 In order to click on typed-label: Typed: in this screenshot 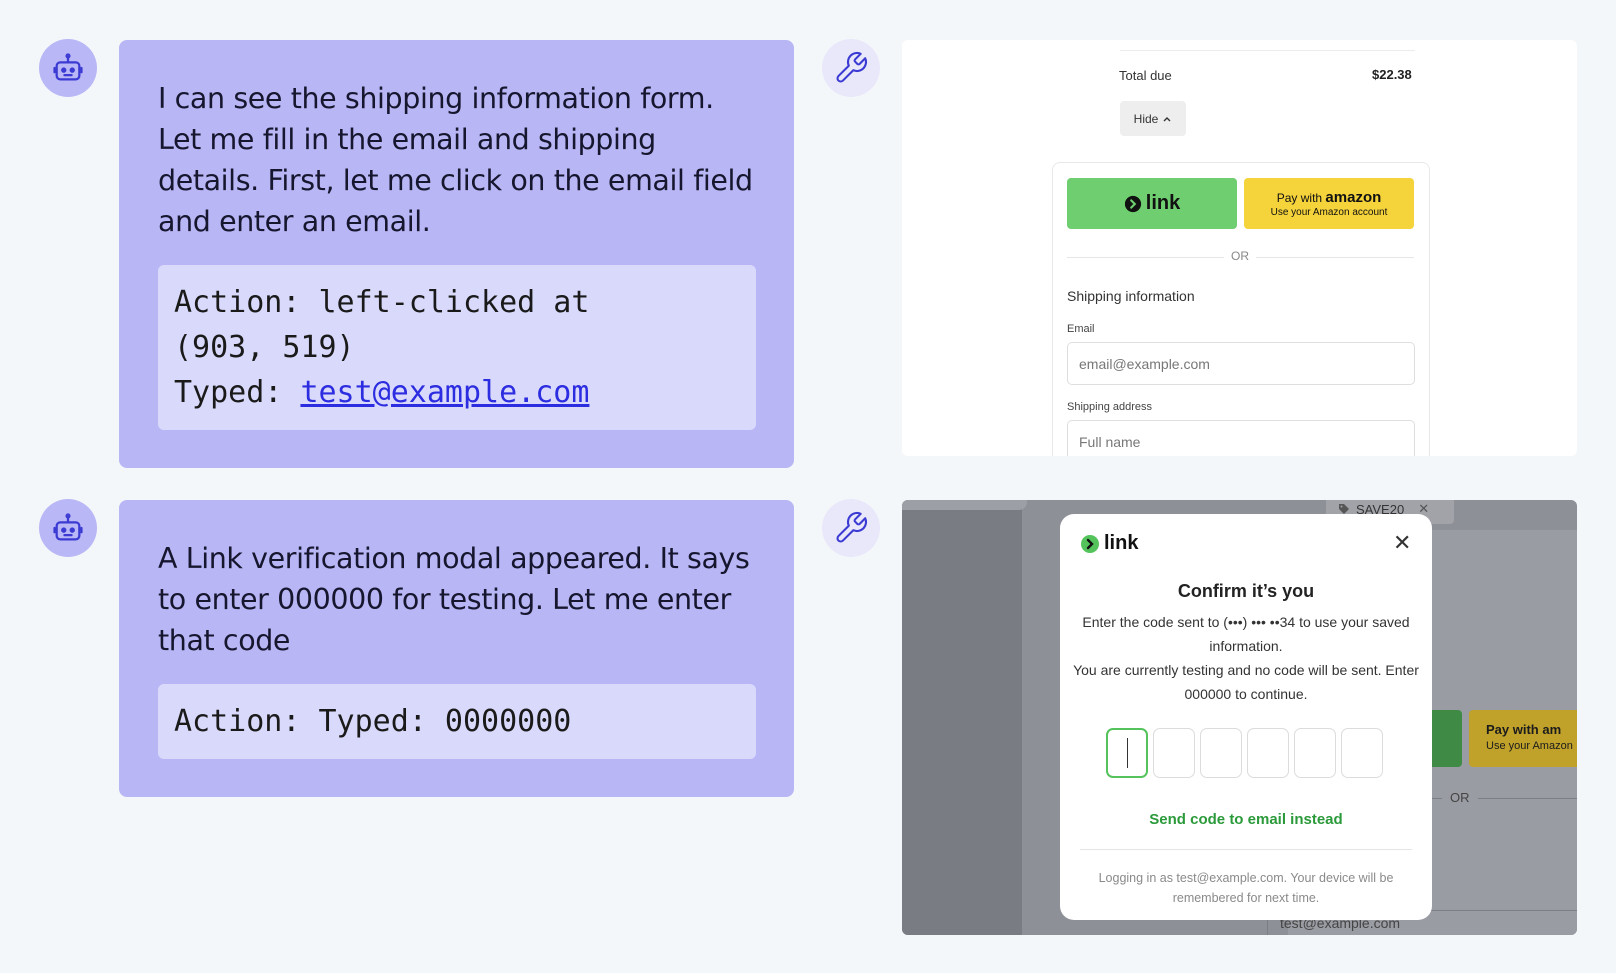, I will do `click(228, 392)`.